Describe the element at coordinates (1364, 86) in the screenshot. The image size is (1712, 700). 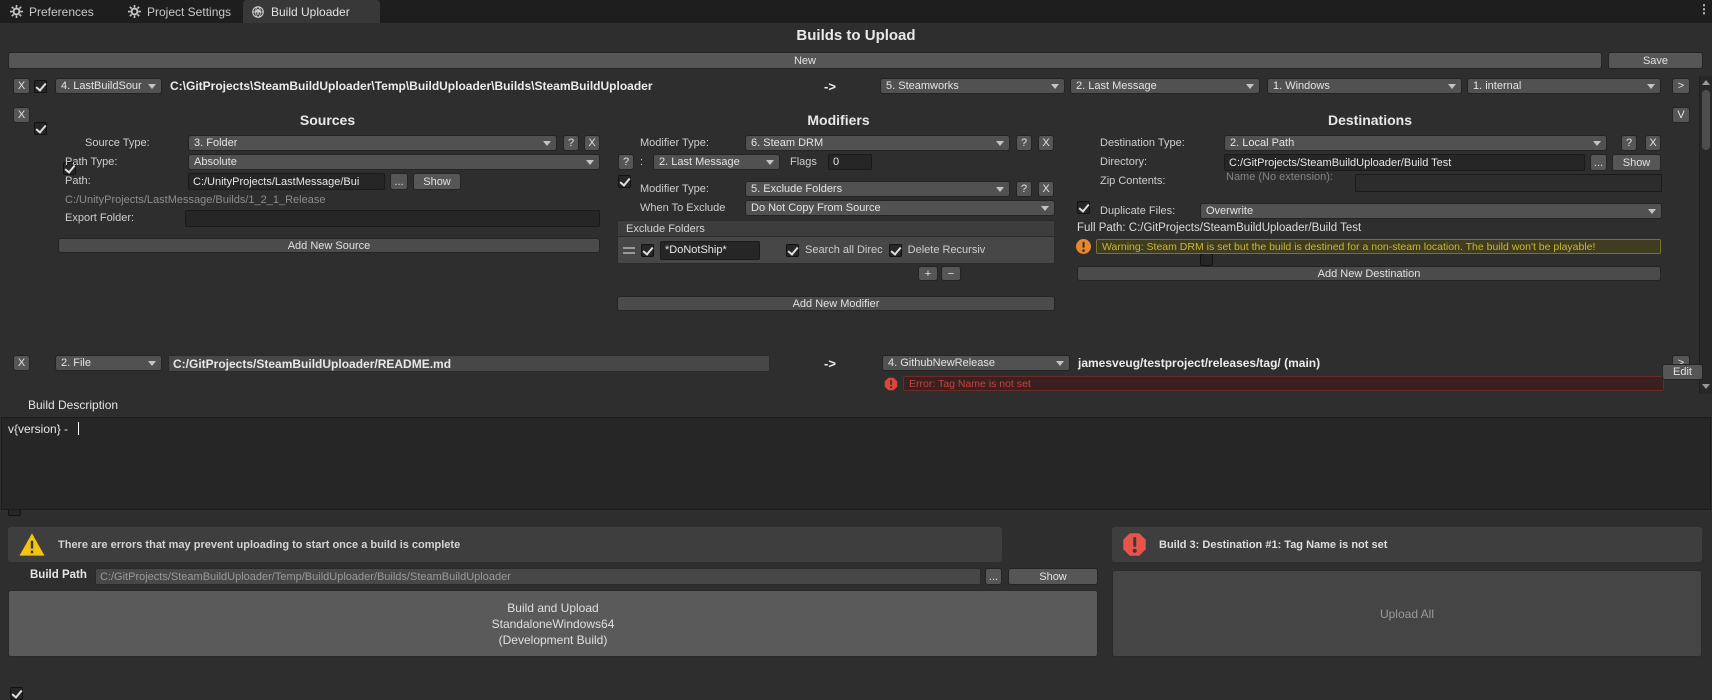
I see `build1-platform-dropdown: 1. Windows` at that location.